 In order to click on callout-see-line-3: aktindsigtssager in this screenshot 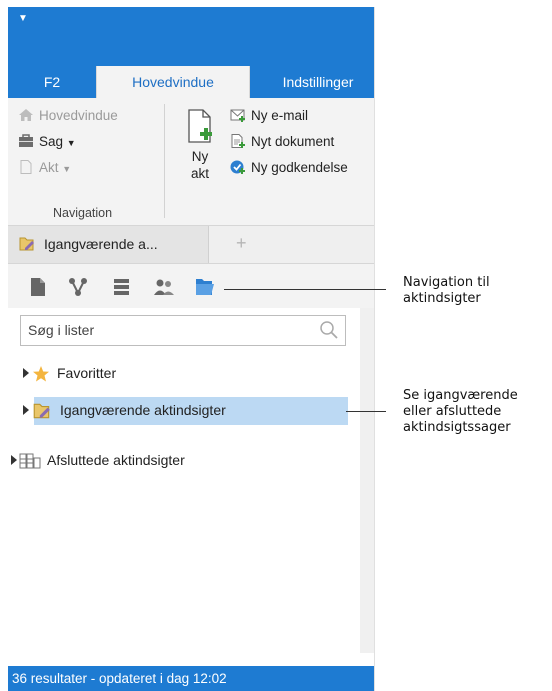, I will do `click(457, 427)`.